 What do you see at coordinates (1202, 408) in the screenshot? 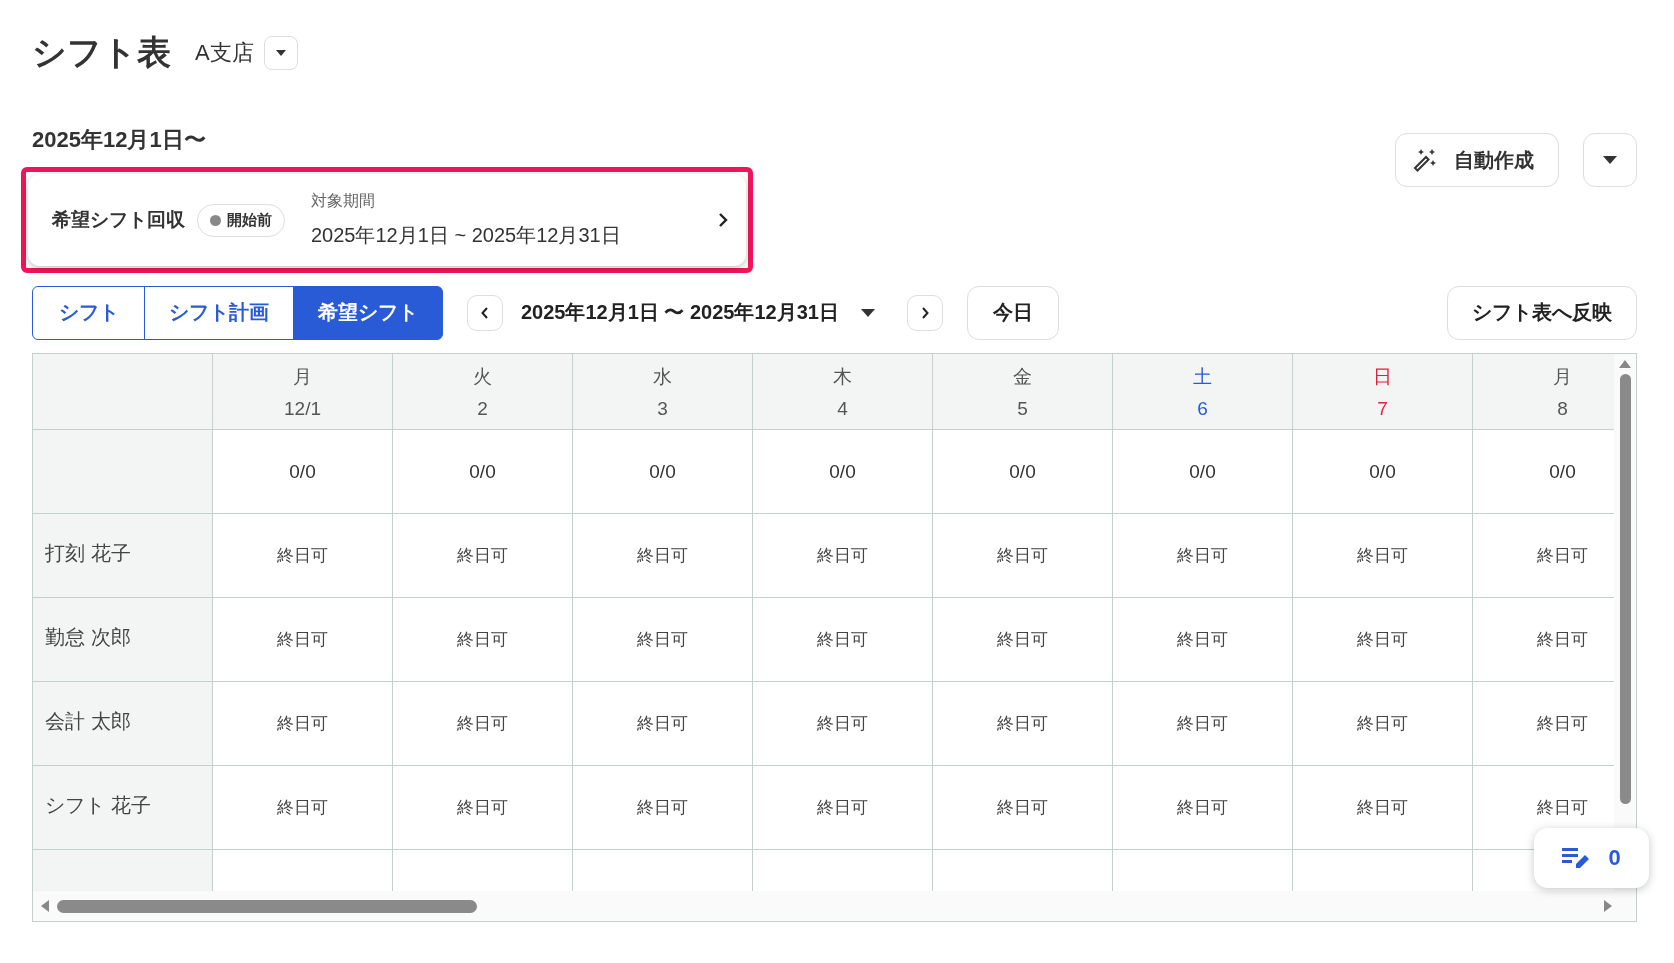
I see `date-label: 6` at bounding box center [1202, 408].